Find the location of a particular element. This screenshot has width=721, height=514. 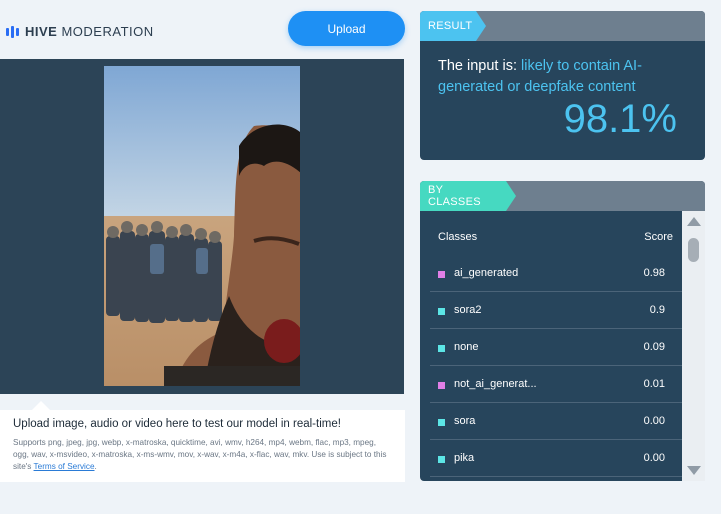

logo-bars-icon is located at coordinates (12, 31).